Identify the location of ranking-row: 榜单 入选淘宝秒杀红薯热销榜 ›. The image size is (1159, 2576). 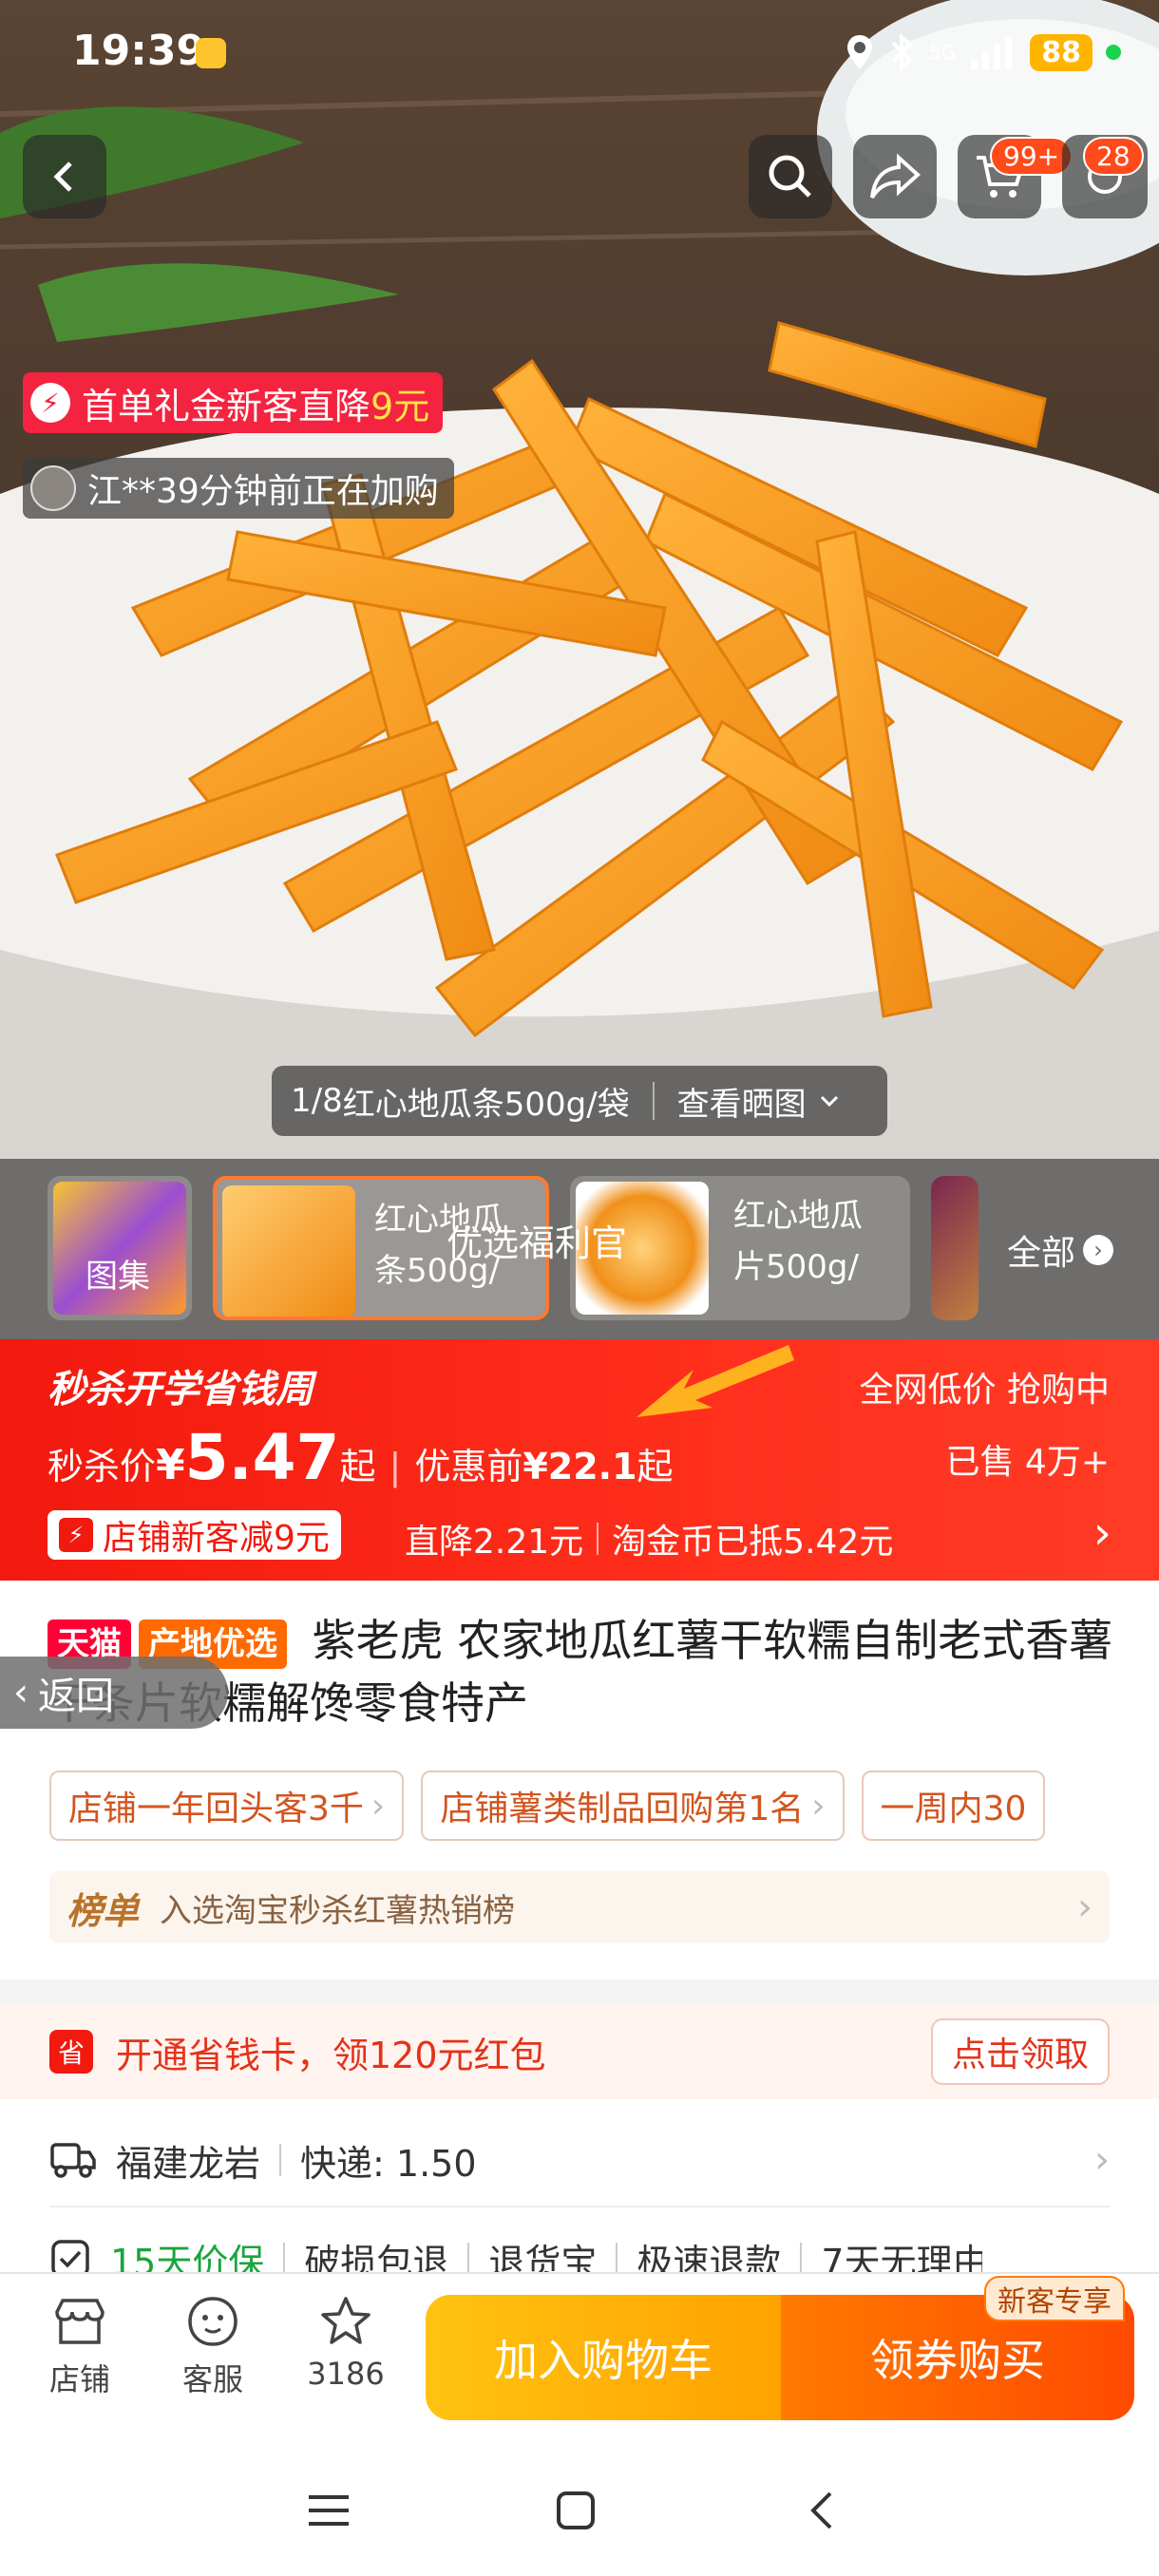
(579, 1907).